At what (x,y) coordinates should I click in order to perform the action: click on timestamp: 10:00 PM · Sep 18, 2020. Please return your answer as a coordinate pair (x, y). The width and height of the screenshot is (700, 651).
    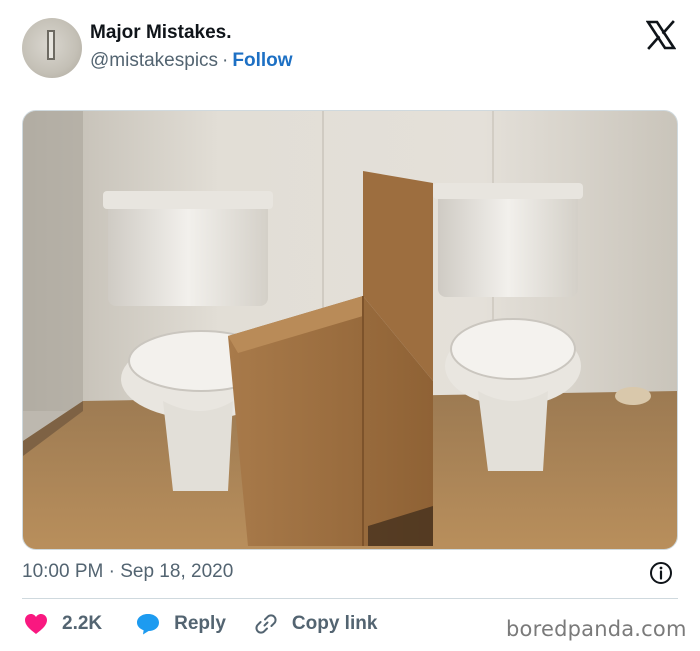
    Looking at the image, I should click on (127, 572).